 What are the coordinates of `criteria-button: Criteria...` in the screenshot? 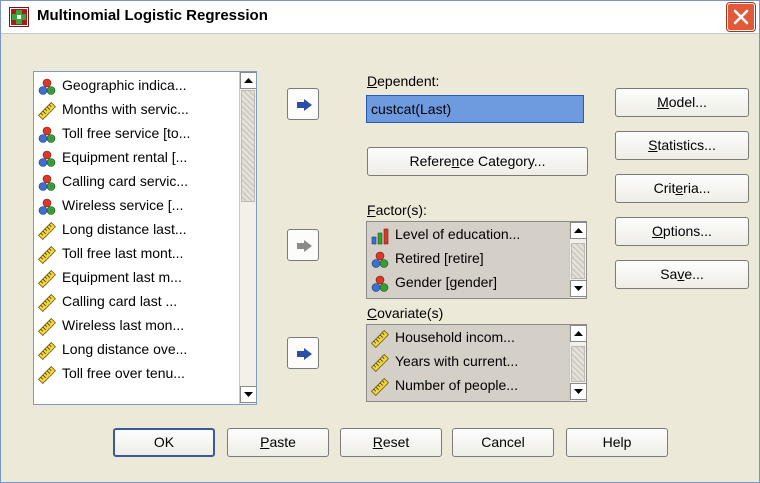 It's located at (682, 188).